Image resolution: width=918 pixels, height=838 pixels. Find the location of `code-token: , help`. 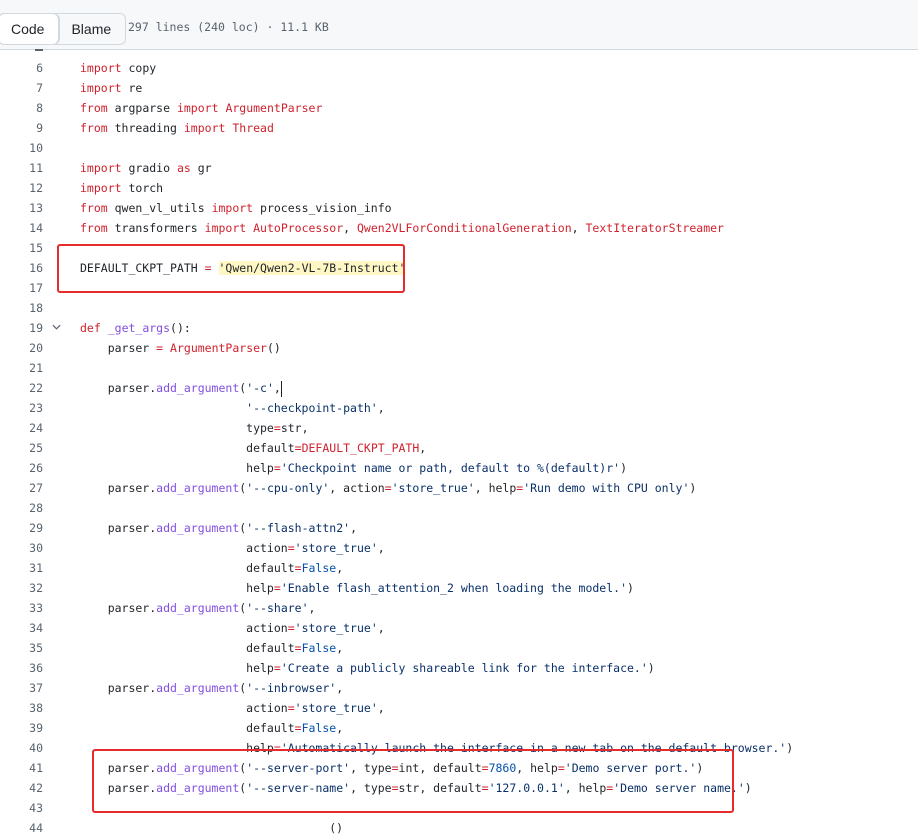

code-token: , help is located at coordinates (495, 488).